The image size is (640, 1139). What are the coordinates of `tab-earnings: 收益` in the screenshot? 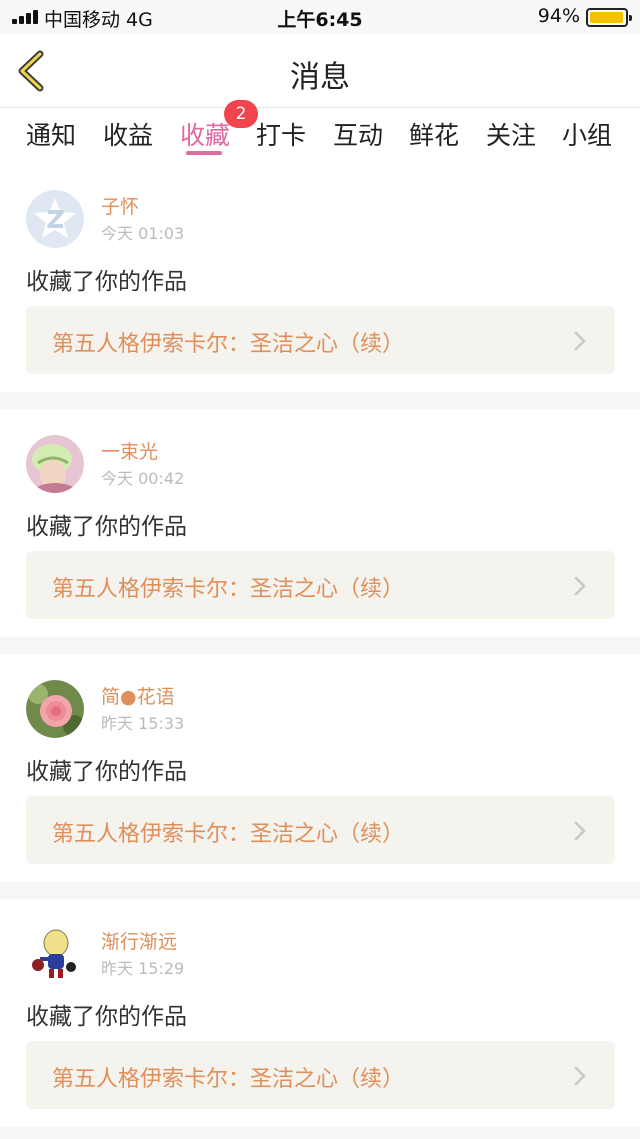 It's located at (128, 134).